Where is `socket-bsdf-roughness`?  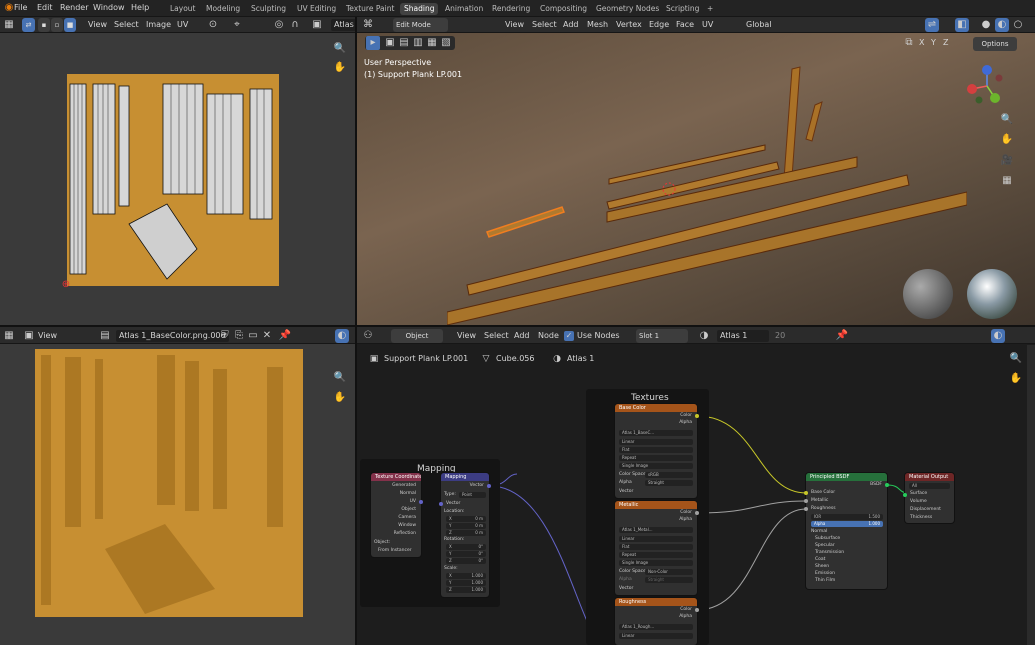 socket-bsdf-roughness is located at coordinates (806, 509).